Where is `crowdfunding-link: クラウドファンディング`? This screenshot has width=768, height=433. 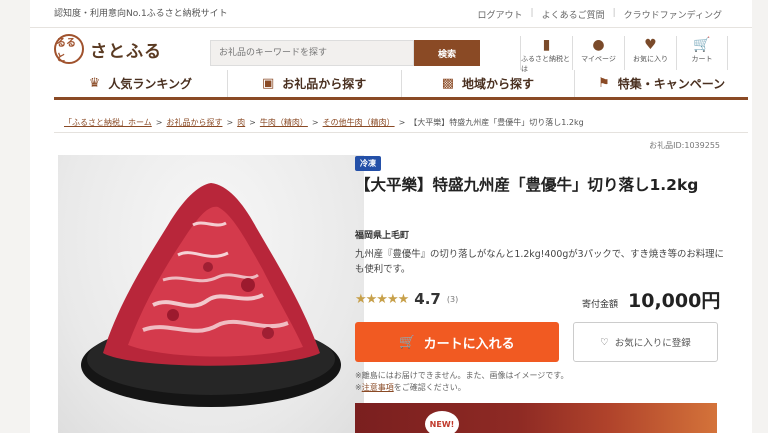 crowdfunding-link: クラウドファンディング is located at coordinates (673, 14).